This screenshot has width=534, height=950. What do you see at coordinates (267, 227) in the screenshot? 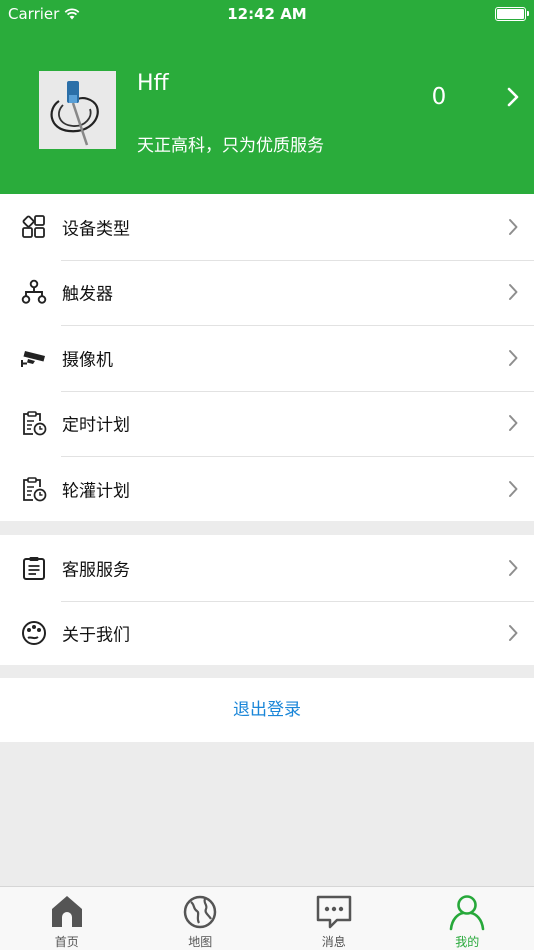
I see `menu-item-device-types: 设备类型` at bounding box center [267, 227].